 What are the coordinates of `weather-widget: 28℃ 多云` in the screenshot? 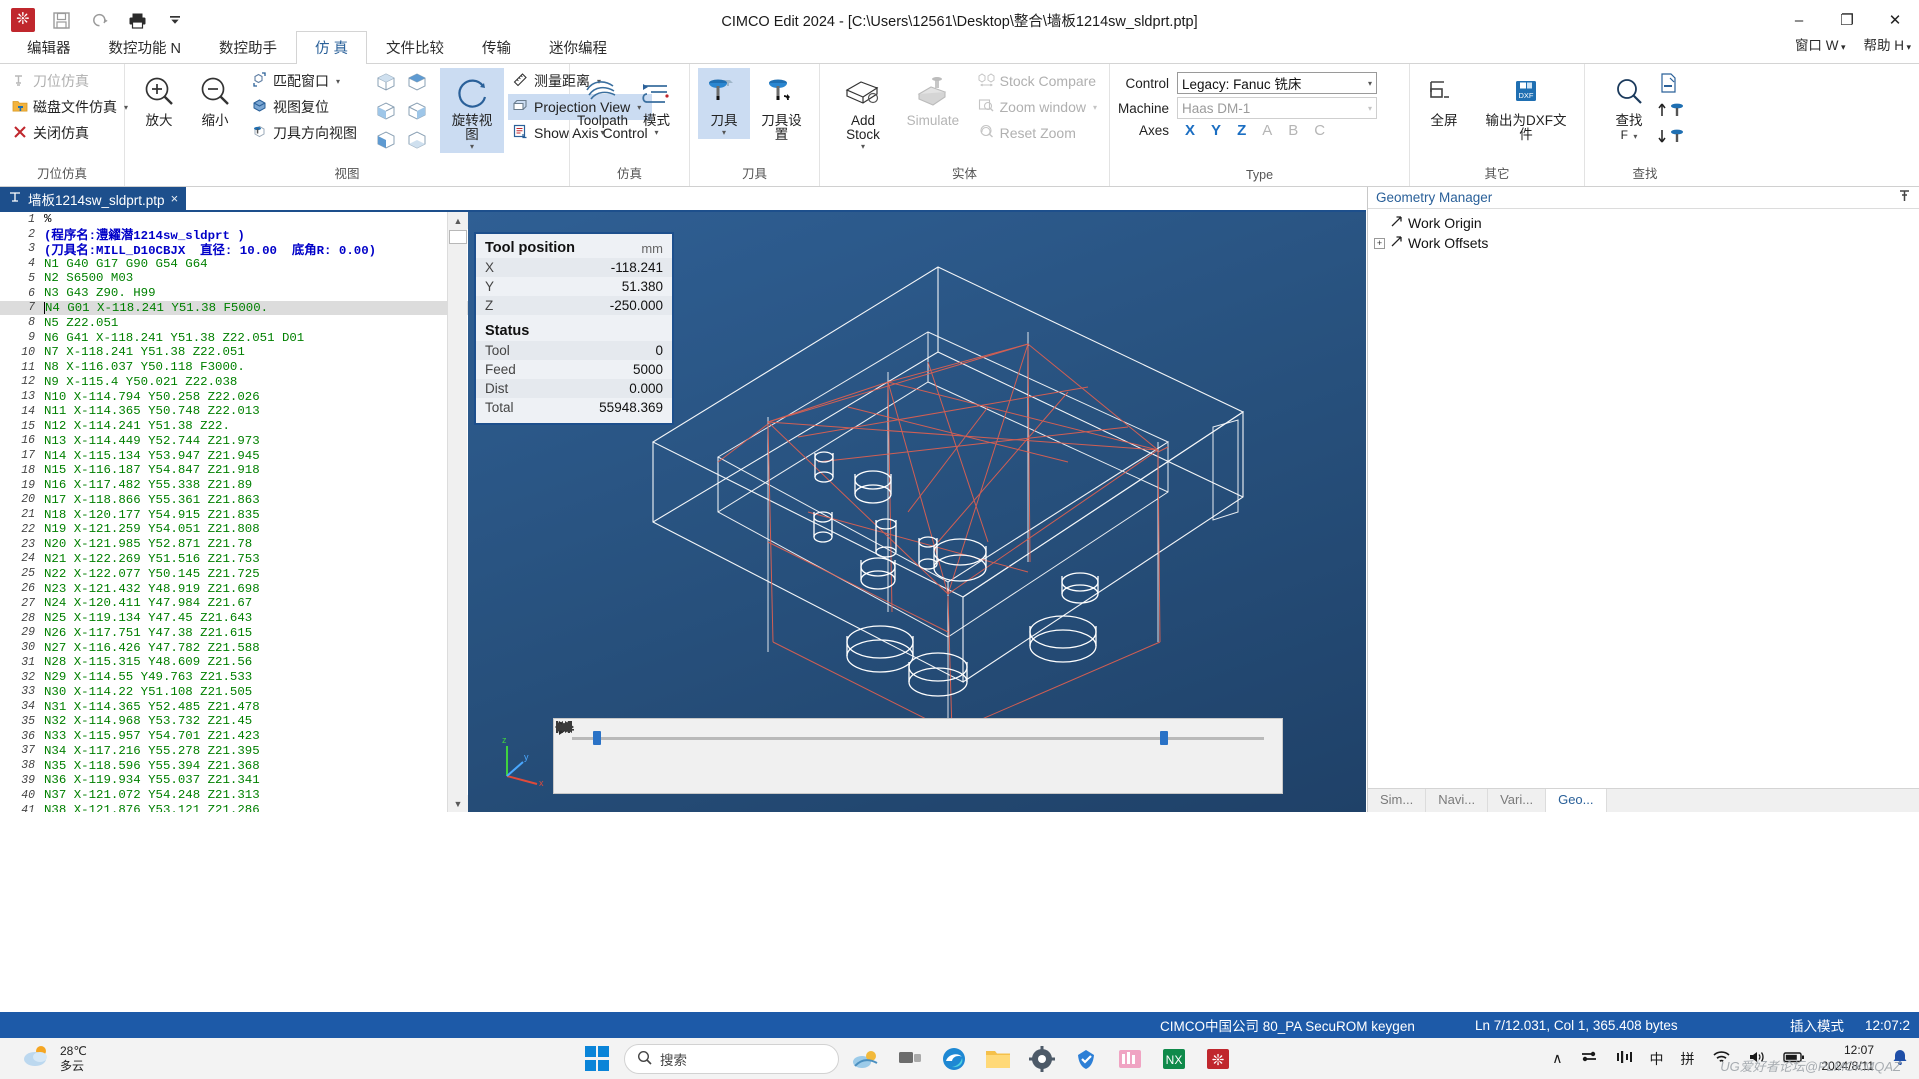 It's located at (43, 1058).